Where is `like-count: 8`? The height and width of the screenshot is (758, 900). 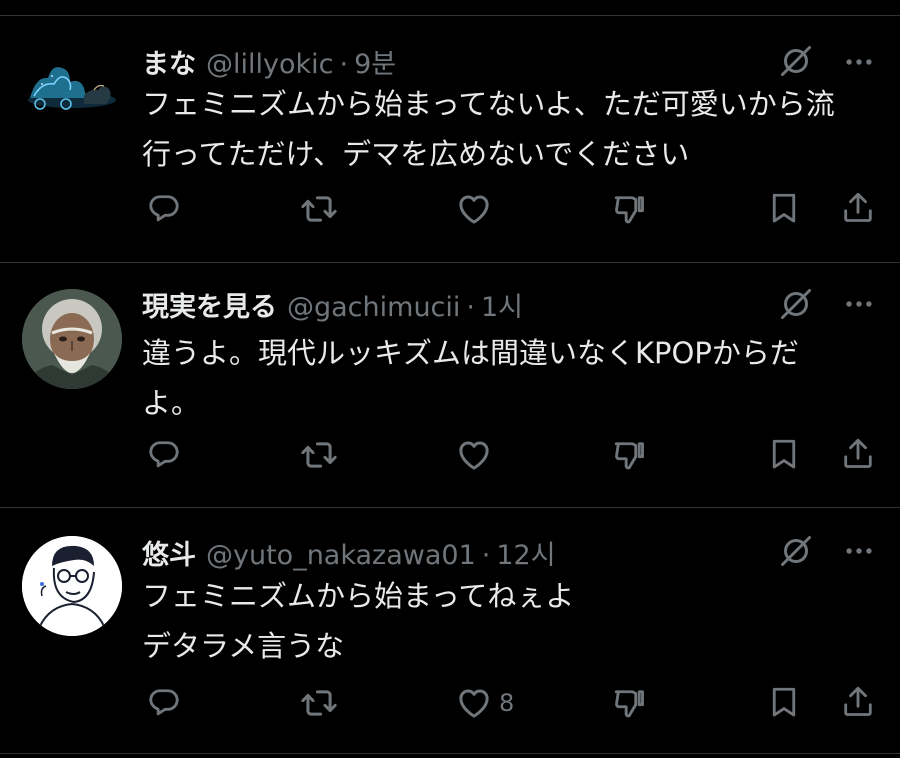 like-count: 8 is located at coordinates (507, 703).